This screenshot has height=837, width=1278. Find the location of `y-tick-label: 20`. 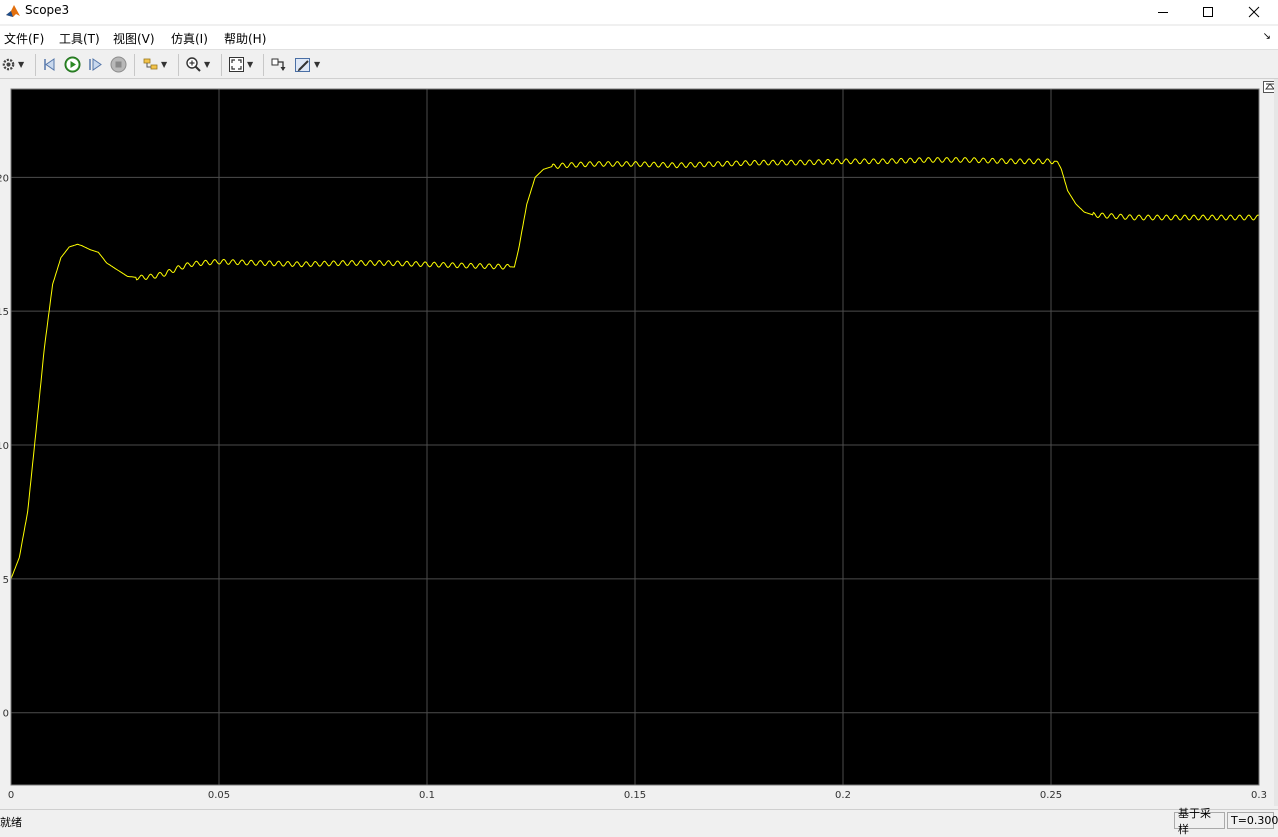

y-tick-label: 20 is located at coordinates (4, 178).